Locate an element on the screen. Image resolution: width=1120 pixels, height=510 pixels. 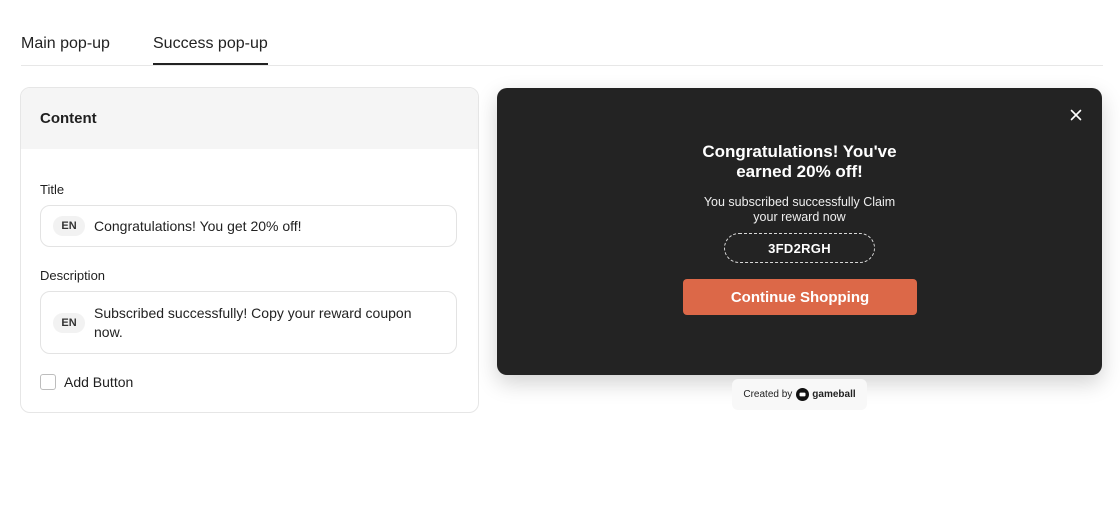
content-panel-title: Content is located at coordinates (68, 118).